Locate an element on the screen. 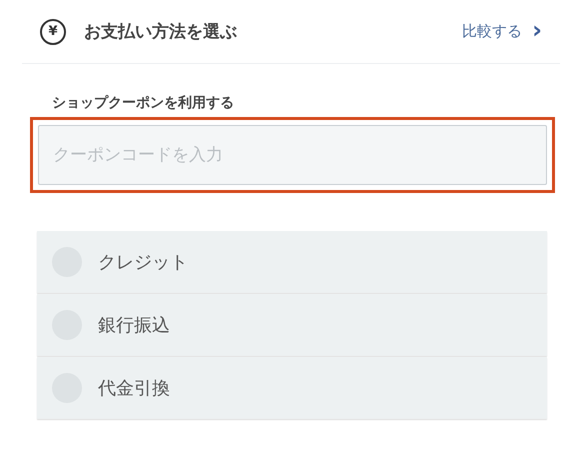 Image resolution: width=580 pixels, height=450 pixels. section-title: お支払い方法を選ぶ is located at coordinates (161, 32).